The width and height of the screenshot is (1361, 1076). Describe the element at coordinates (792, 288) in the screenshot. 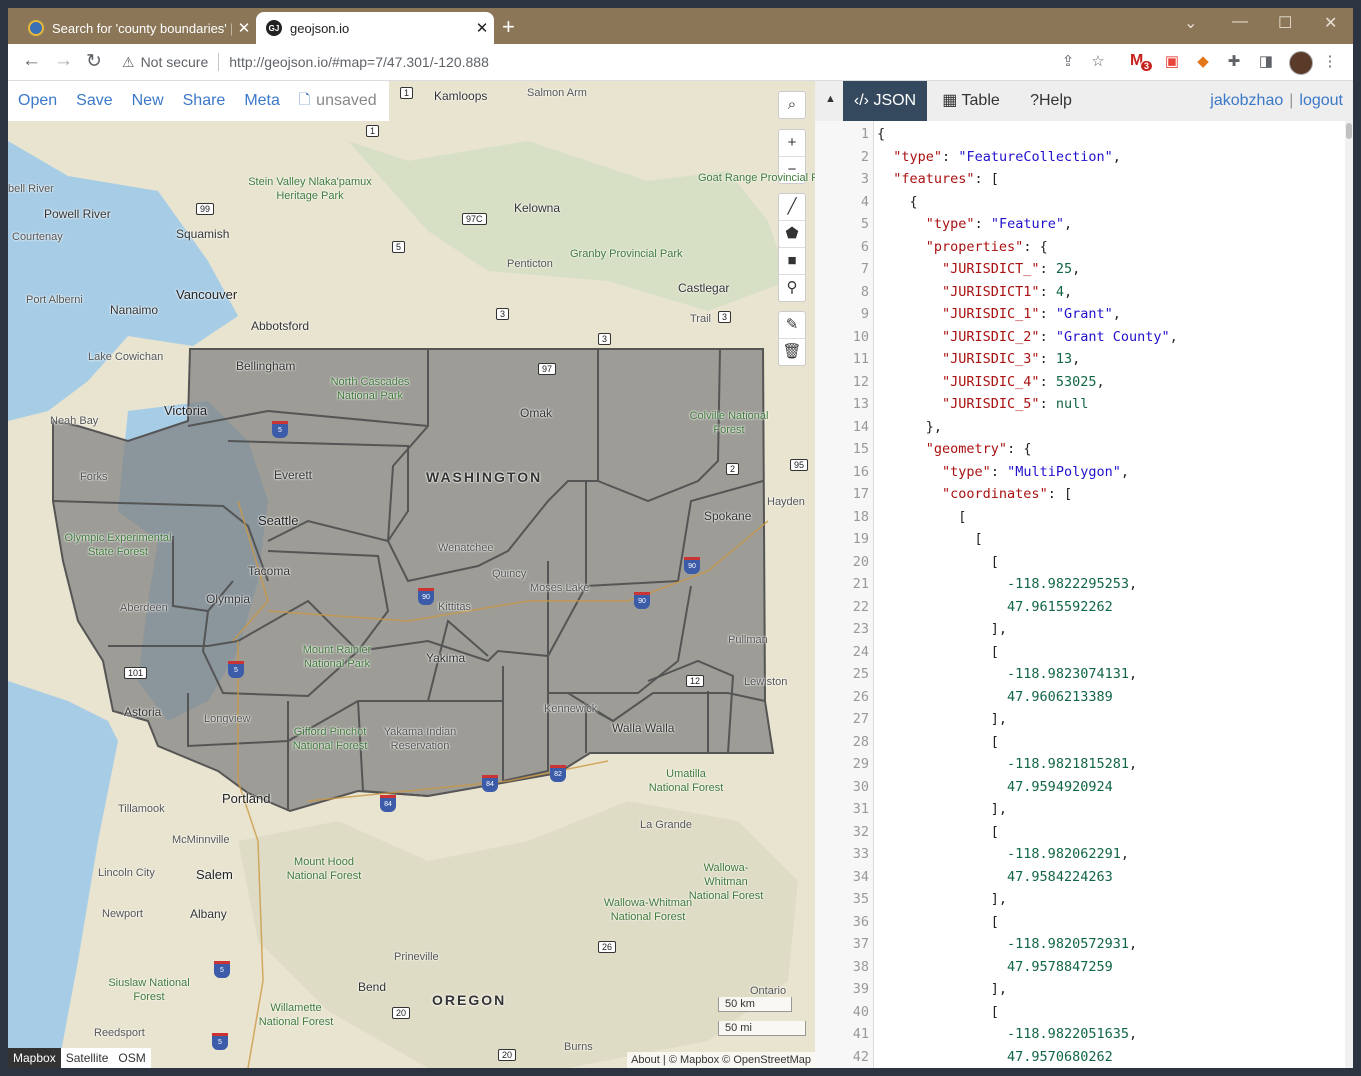

I see `draw-marker-icon: ⚲` at that location.